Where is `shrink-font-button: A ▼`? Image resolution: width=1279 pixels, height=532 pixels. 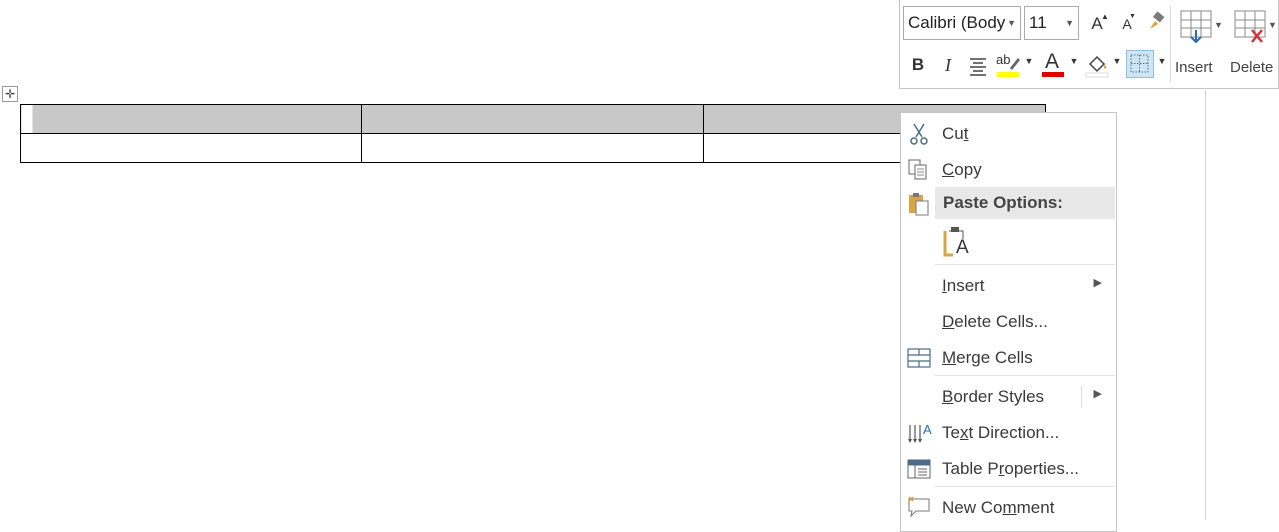
shrink-font-button: A ▼ is located at coordinates (1127, 24).